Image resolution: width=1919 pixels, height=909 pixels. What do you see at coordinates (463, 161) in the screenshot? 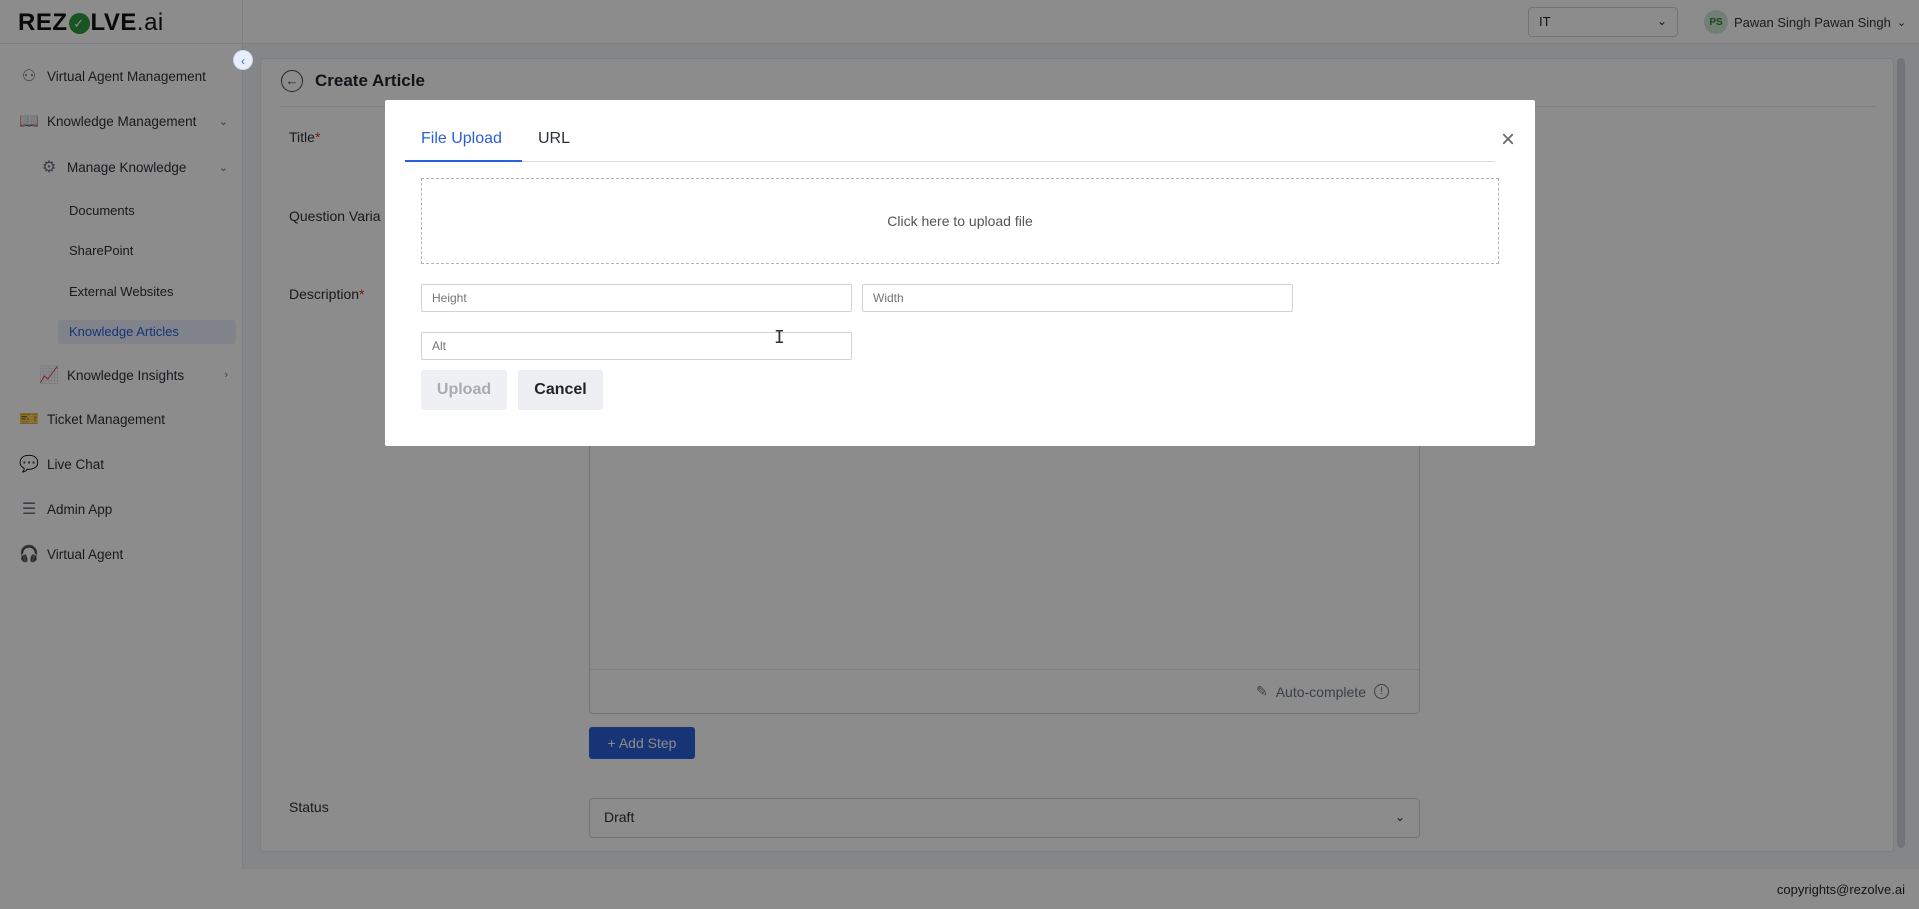
I see `active-tab-indicator` at bounding box center [463, 161].